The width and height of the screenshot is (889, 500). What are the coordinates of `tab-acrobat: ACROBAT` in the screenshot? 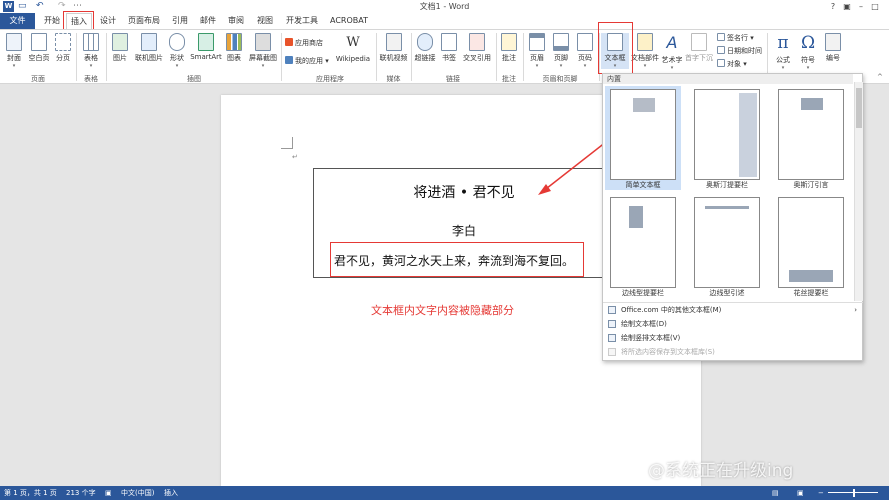 It's located at (349, 21).